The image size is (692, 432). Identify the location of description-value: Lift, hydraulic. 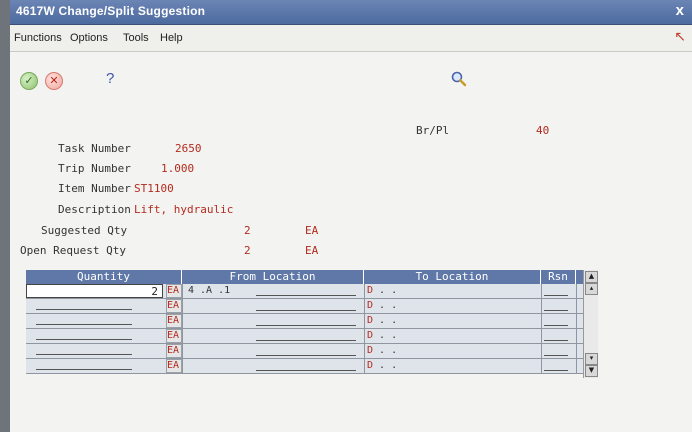
(184, 209).